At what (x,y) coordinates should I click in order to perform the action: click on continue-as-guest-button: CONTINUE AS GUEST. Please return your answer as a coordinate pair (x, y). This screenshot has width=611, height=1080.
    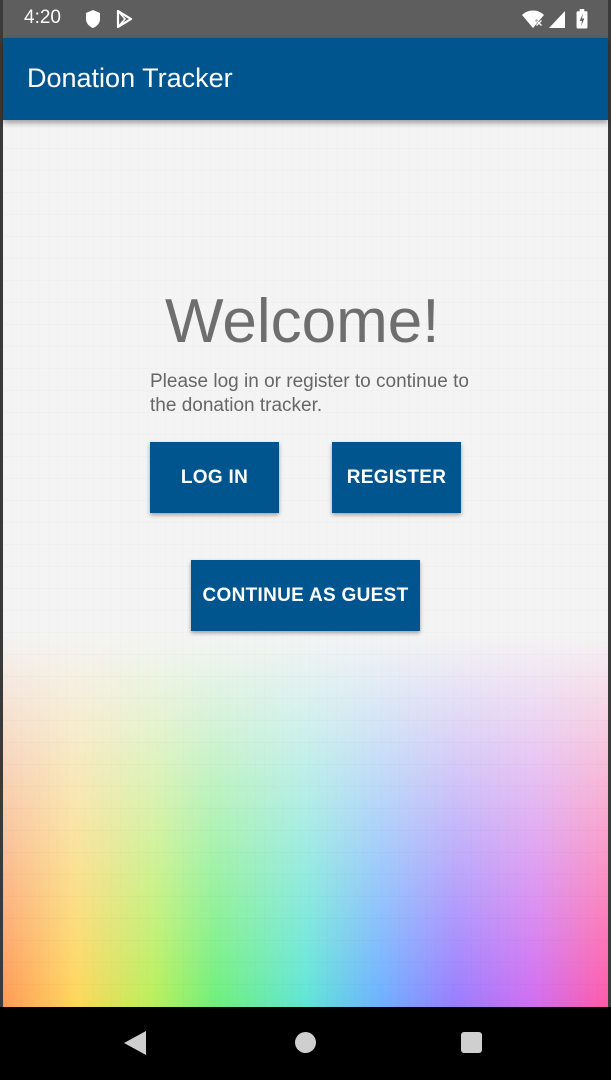
    Looking at the image, I should click on (305, 595).